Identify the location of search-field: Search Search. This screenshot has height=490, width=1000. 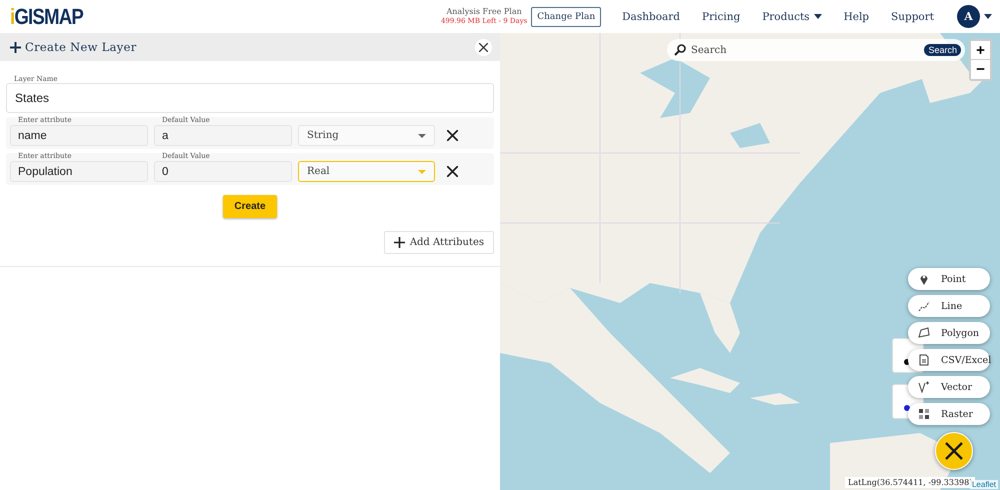
(816, 50).